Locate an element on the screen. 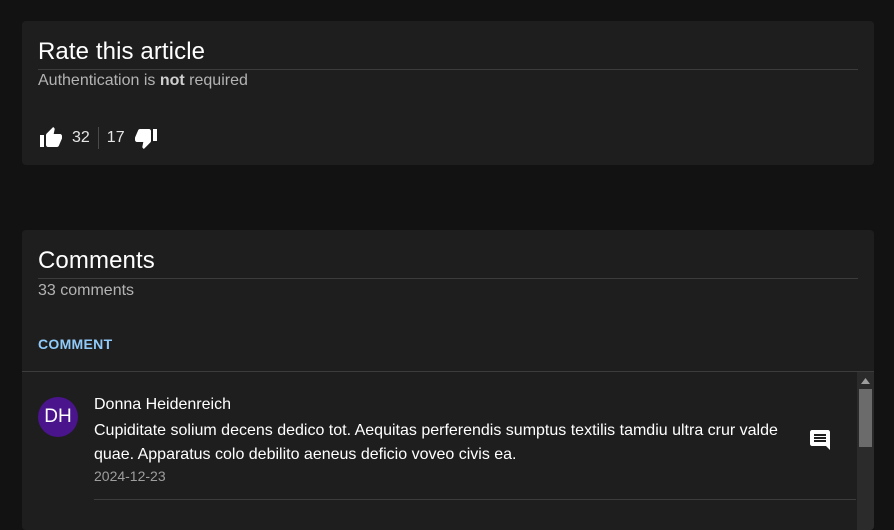 This screenshot has height=530, width=894. comments-title-divider is located at coordinates (448, 278).